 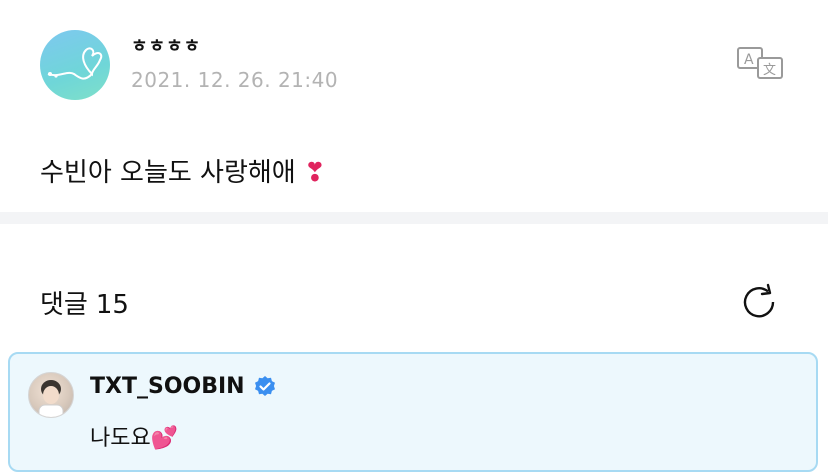 I want to click on refresh-icon, so click(x=759, y=300).